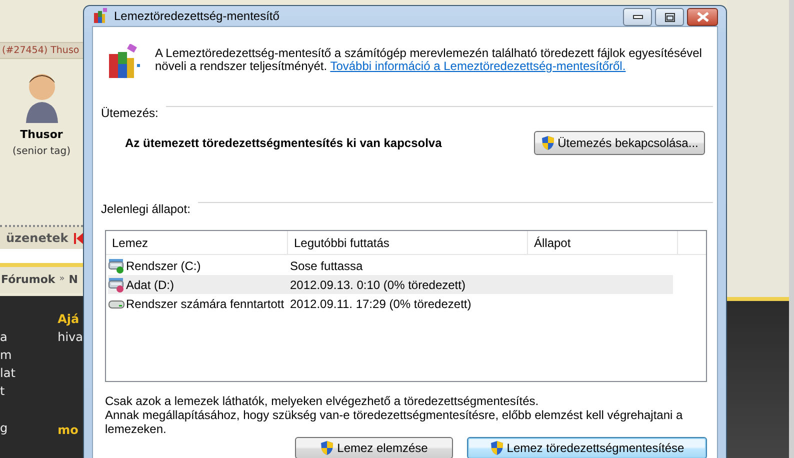 This screenshot has width=794, height=458. What do you see at coordinates (603, 242) in the screenshot?
I see `column-header: Állapot` at bounding box center [603, 242].